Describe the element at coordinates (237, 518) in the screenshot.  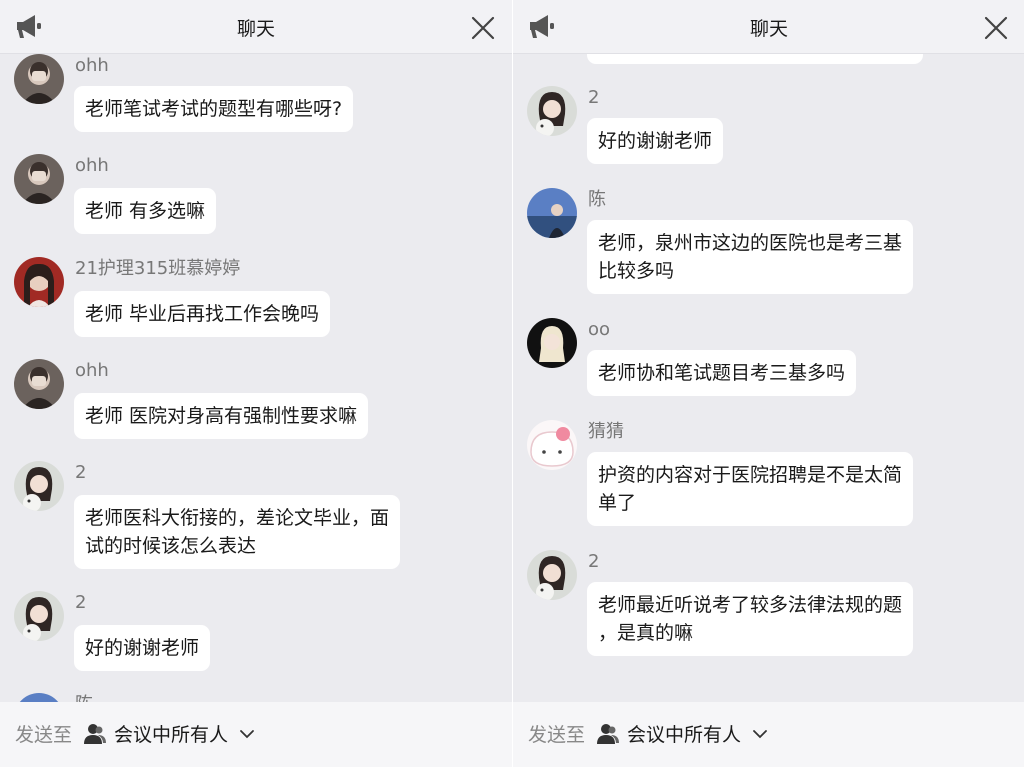
I see `message-text: 老师医科大衔接的，差论文毕业，面` at that location.